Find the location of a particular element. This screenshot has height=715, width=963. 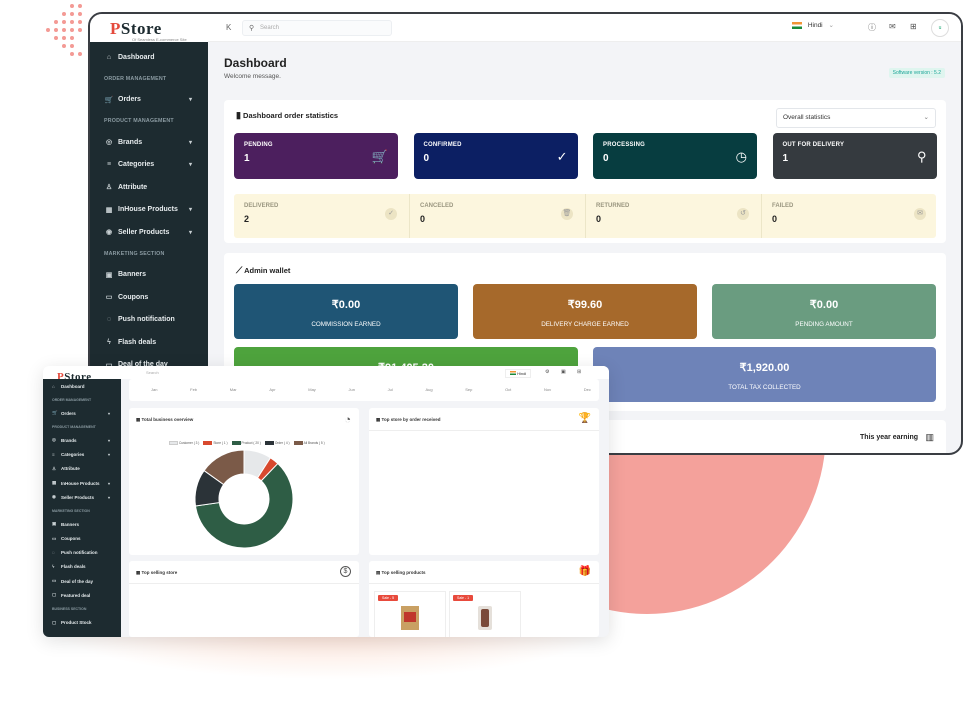

stat-card-delivered: DELIVERED 2 ✓ is located at coordinates (322, 216).